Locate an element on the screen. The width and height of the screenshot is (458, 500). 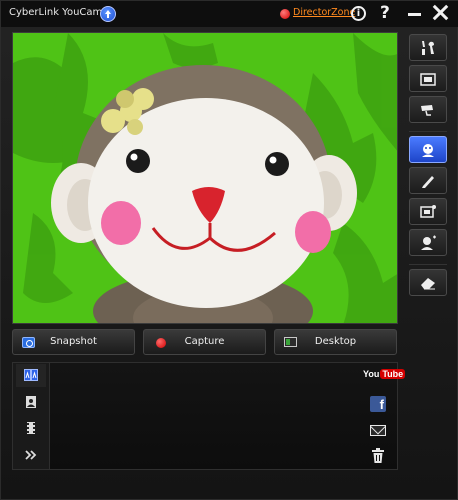
photo-icon is located at coordinates (31, 402).